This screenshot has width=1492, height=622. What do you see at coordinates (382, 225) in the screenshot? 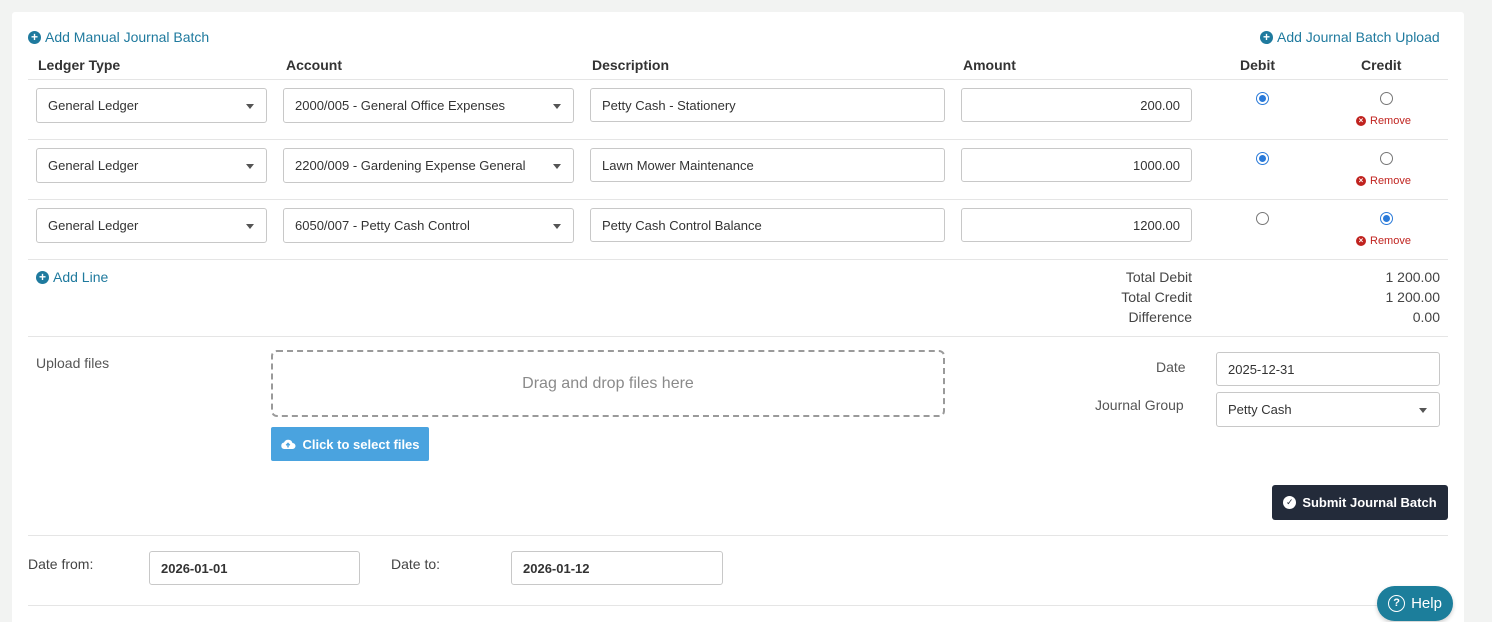
I see `account-value: 6050/007 - Petty Cash Control` at bounding box center [382, 225].